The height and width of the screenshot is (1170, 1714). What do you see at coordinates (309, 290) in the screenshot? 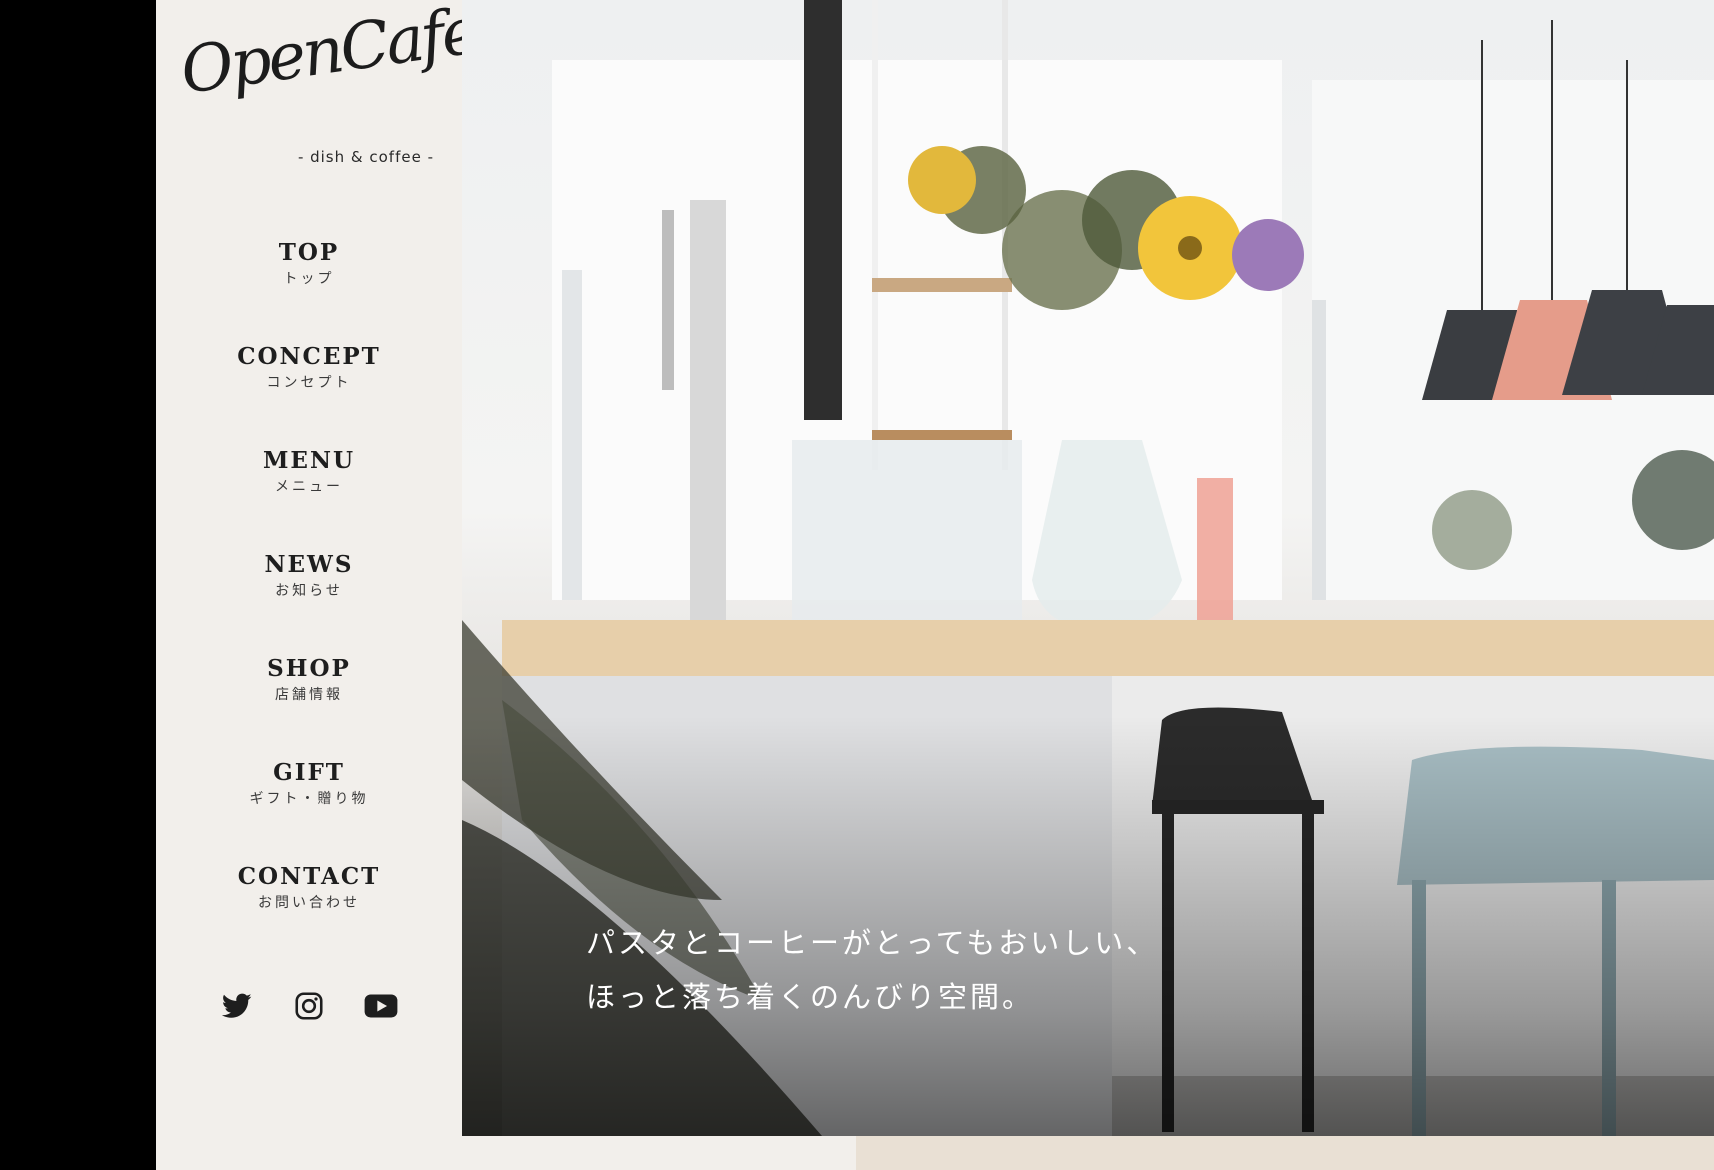
I see `nav-item-top: TOP トップ` at bounding box center [309, 290].